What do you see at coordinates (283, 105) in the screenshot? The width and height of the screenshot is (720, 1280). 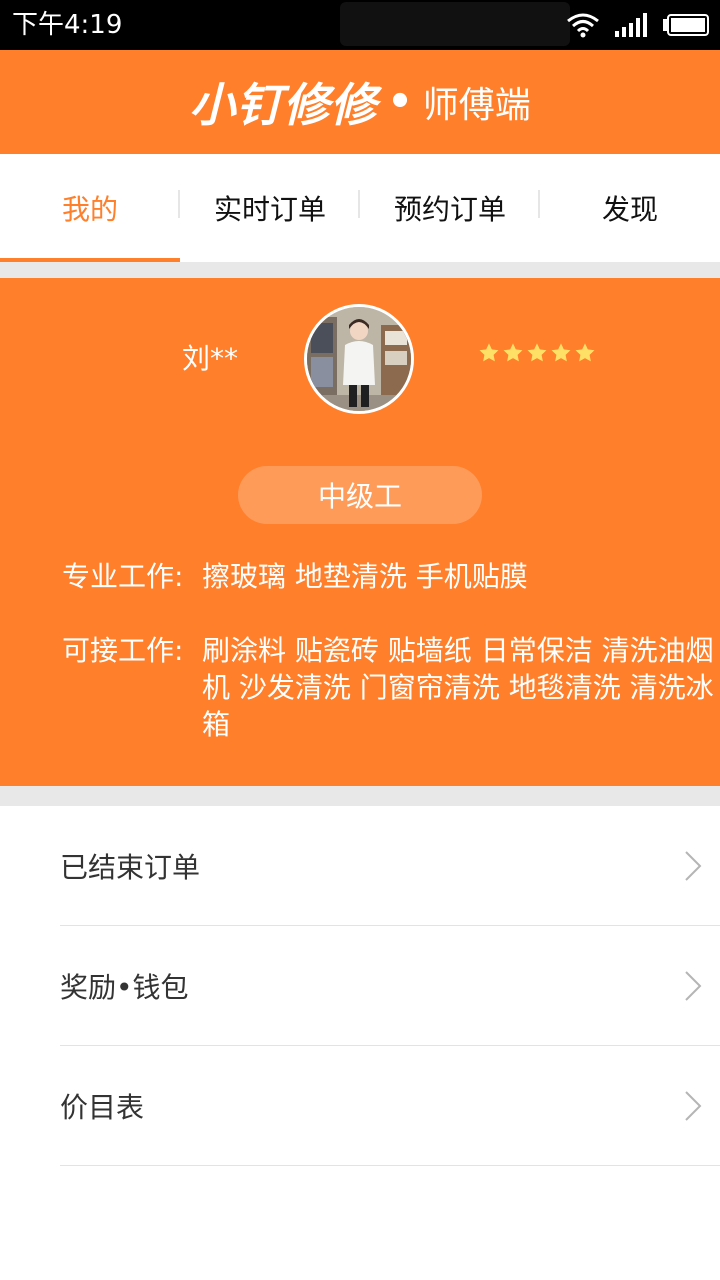 I see `brand-main: 小钉修修` at bounding box center [283, 105].